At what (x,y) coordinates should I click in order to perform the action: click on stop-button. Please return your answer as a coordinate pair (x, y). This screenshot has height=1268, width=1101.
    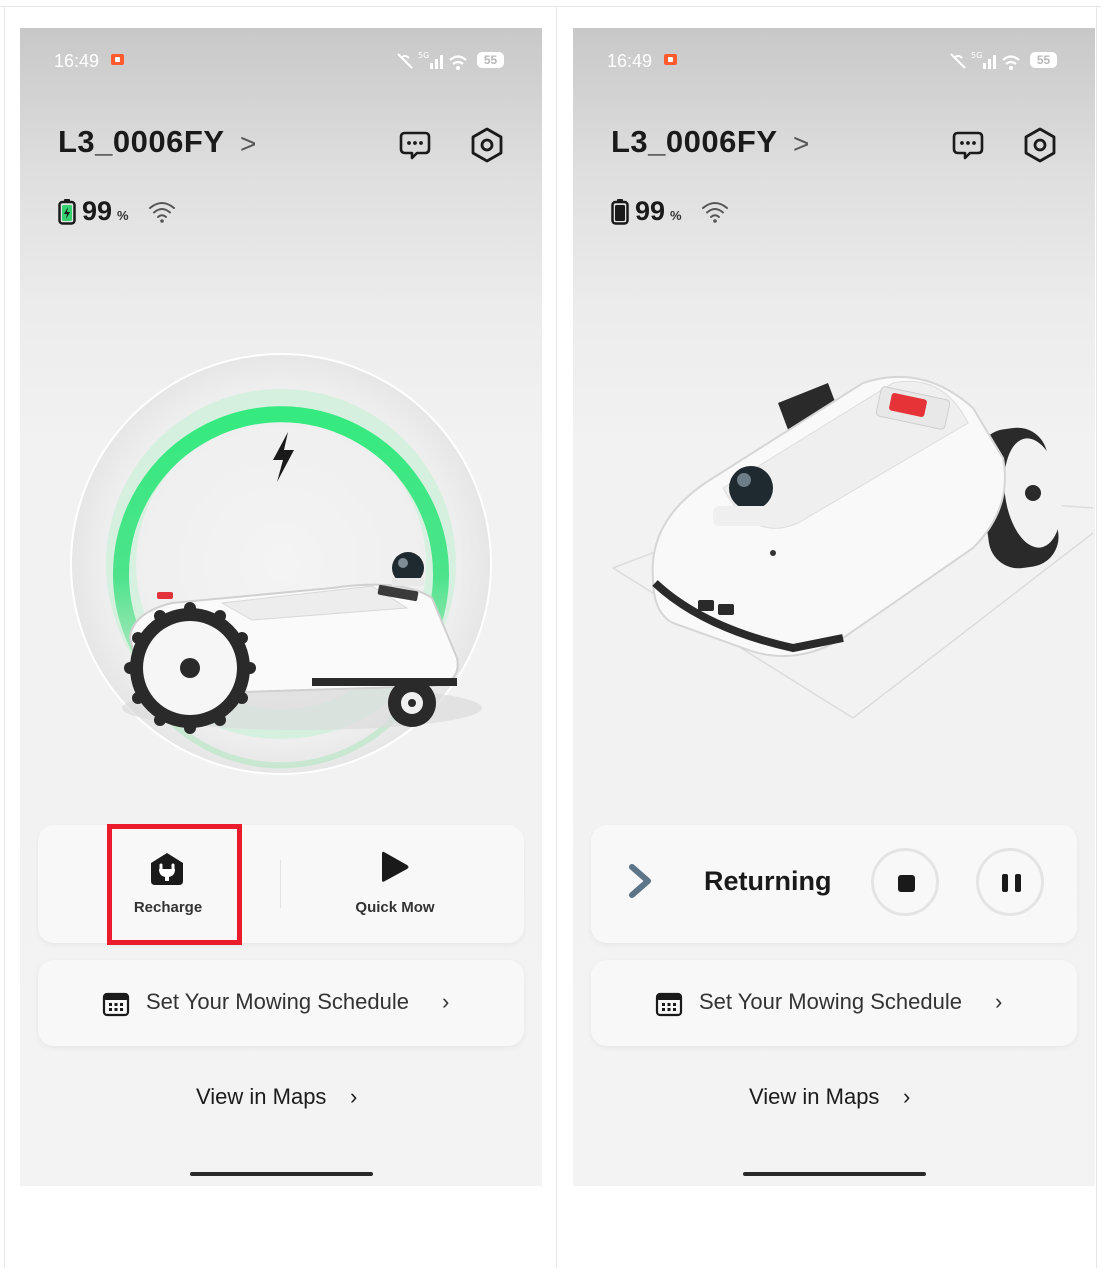
    Looking at the image, I should click on (905, 882).